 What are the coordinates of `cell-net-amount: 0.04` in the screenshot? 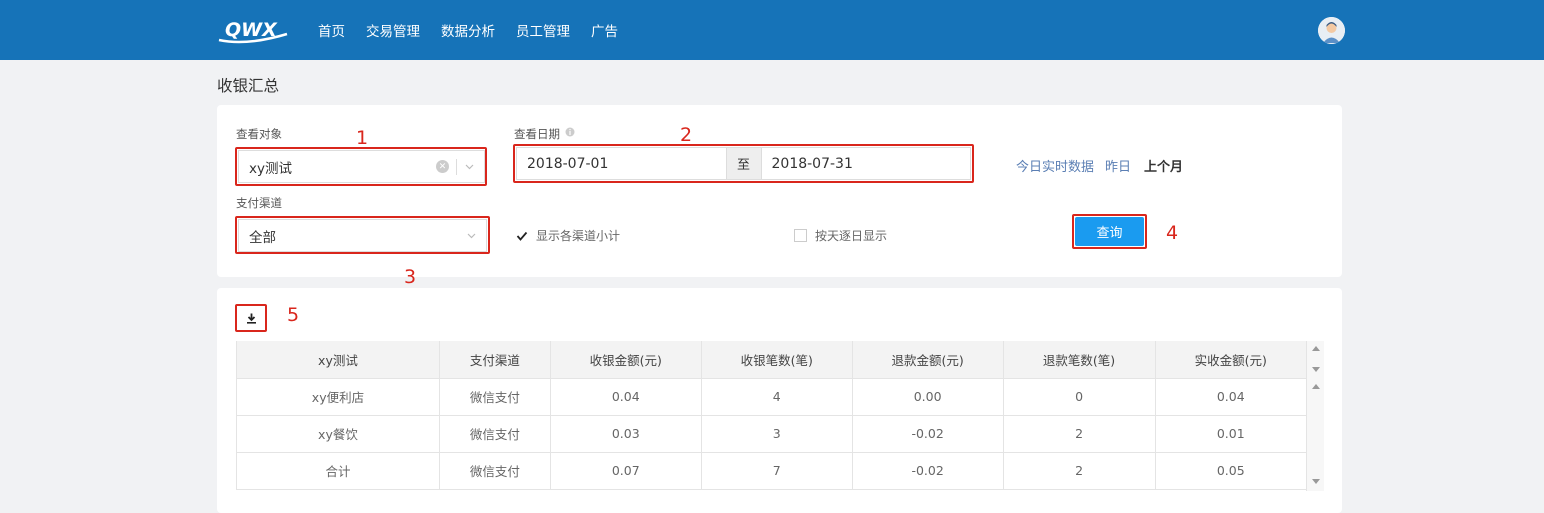 It's located at (1230, 397).